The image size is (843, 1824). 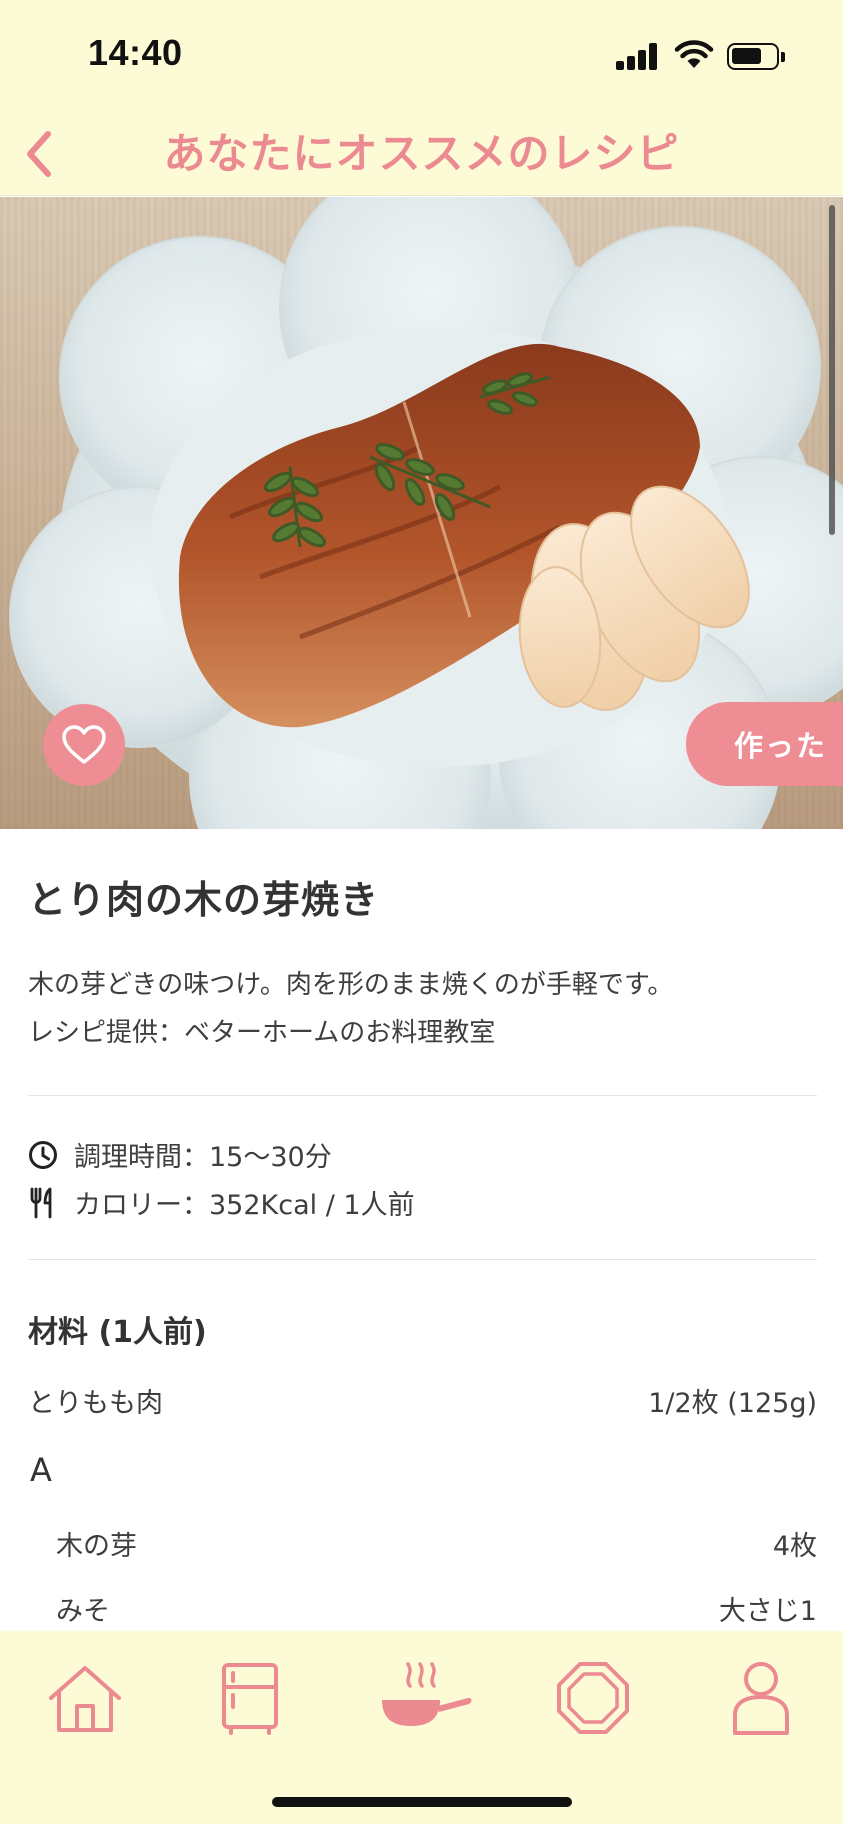 I want to click on home-indicator, so click(x=422, y=1802).